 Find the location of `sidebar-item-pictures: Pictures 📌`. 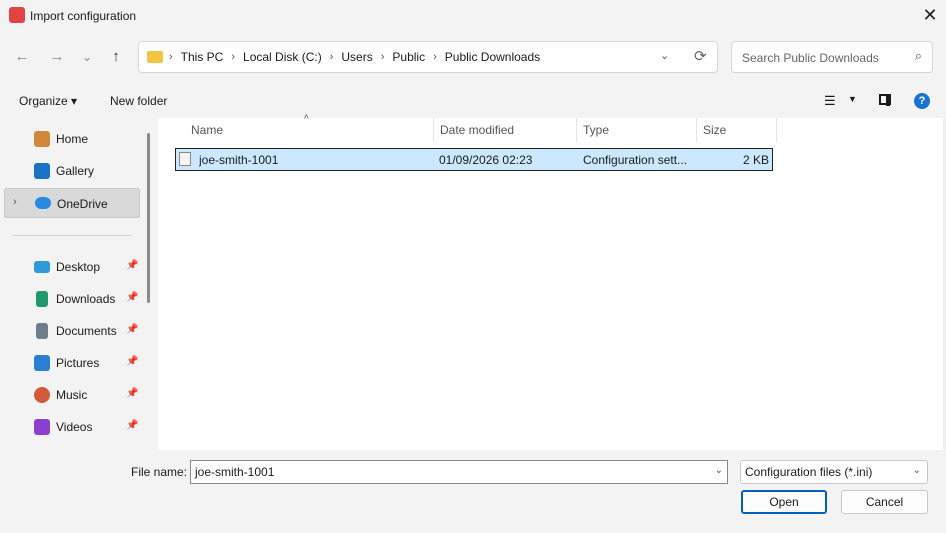

sidebar-item-pictures: Pictures 📌 is located at coordinates (72, 363).